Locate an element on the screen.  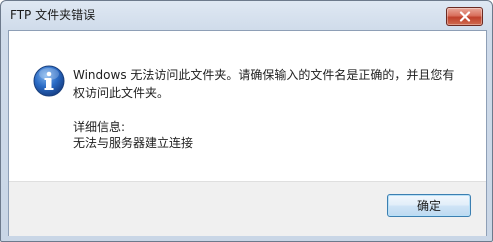
close-button is located at coordinates (464, 16).